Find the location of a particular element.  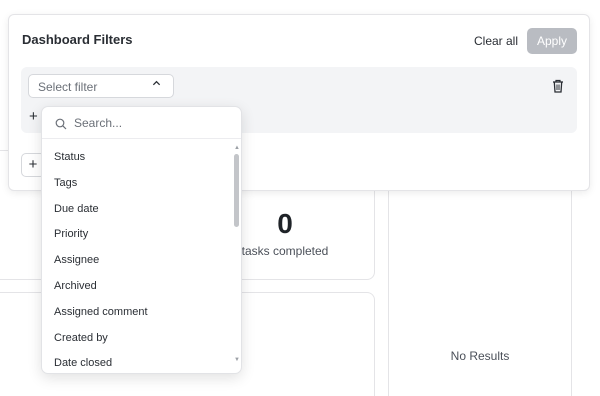

select-filter-dropdown: Select filter is located at coordinates (101, 86).